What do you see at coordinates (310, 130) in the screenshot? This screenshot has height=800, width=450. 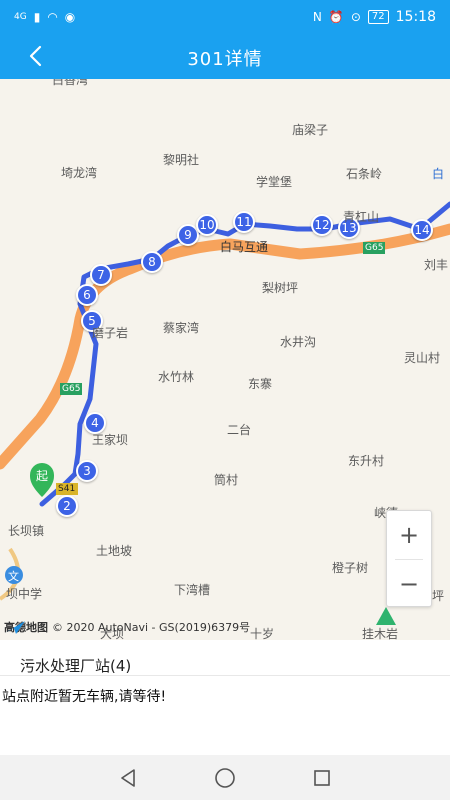 I see `place-label: 庙梁子` at bounding box center [310, 130].